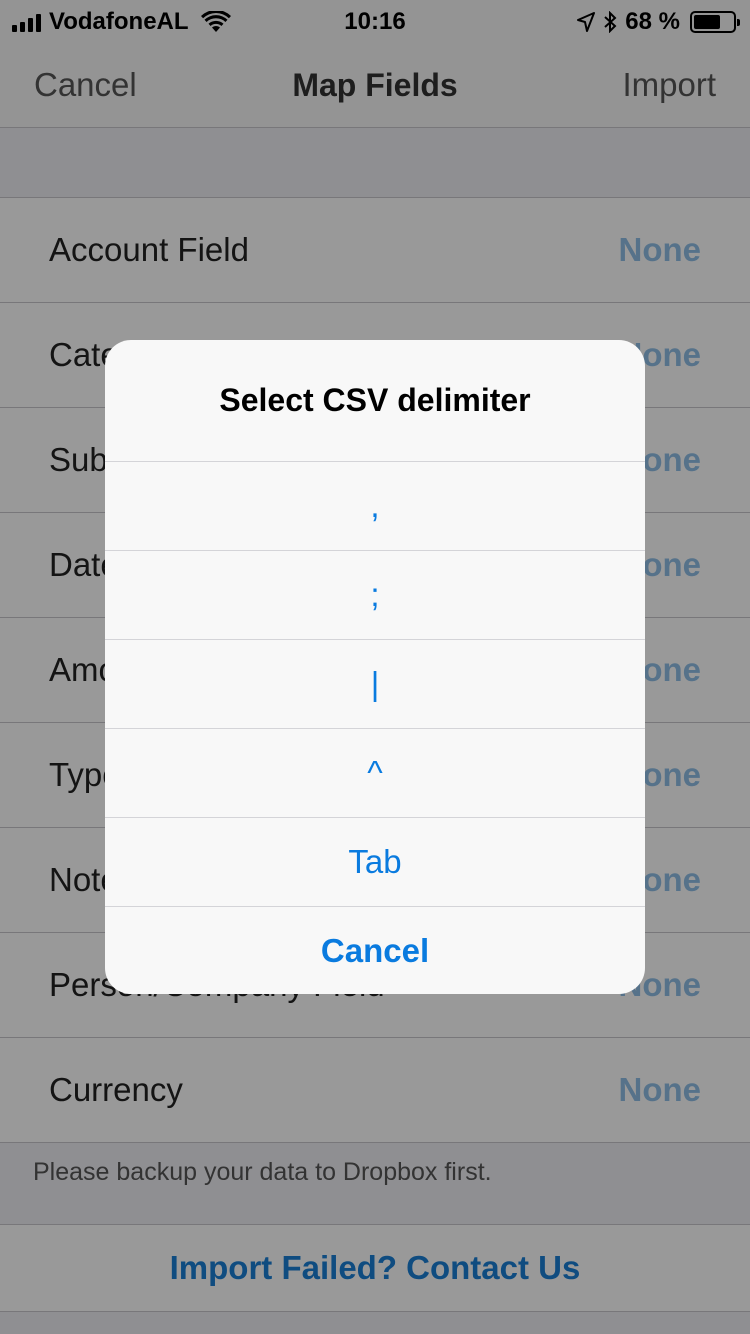 The image size is (750, 1334). Describe the element at coordinates (375, 400) in the screenshot. I see `alert-title: Select CSV delimiter` at that location.